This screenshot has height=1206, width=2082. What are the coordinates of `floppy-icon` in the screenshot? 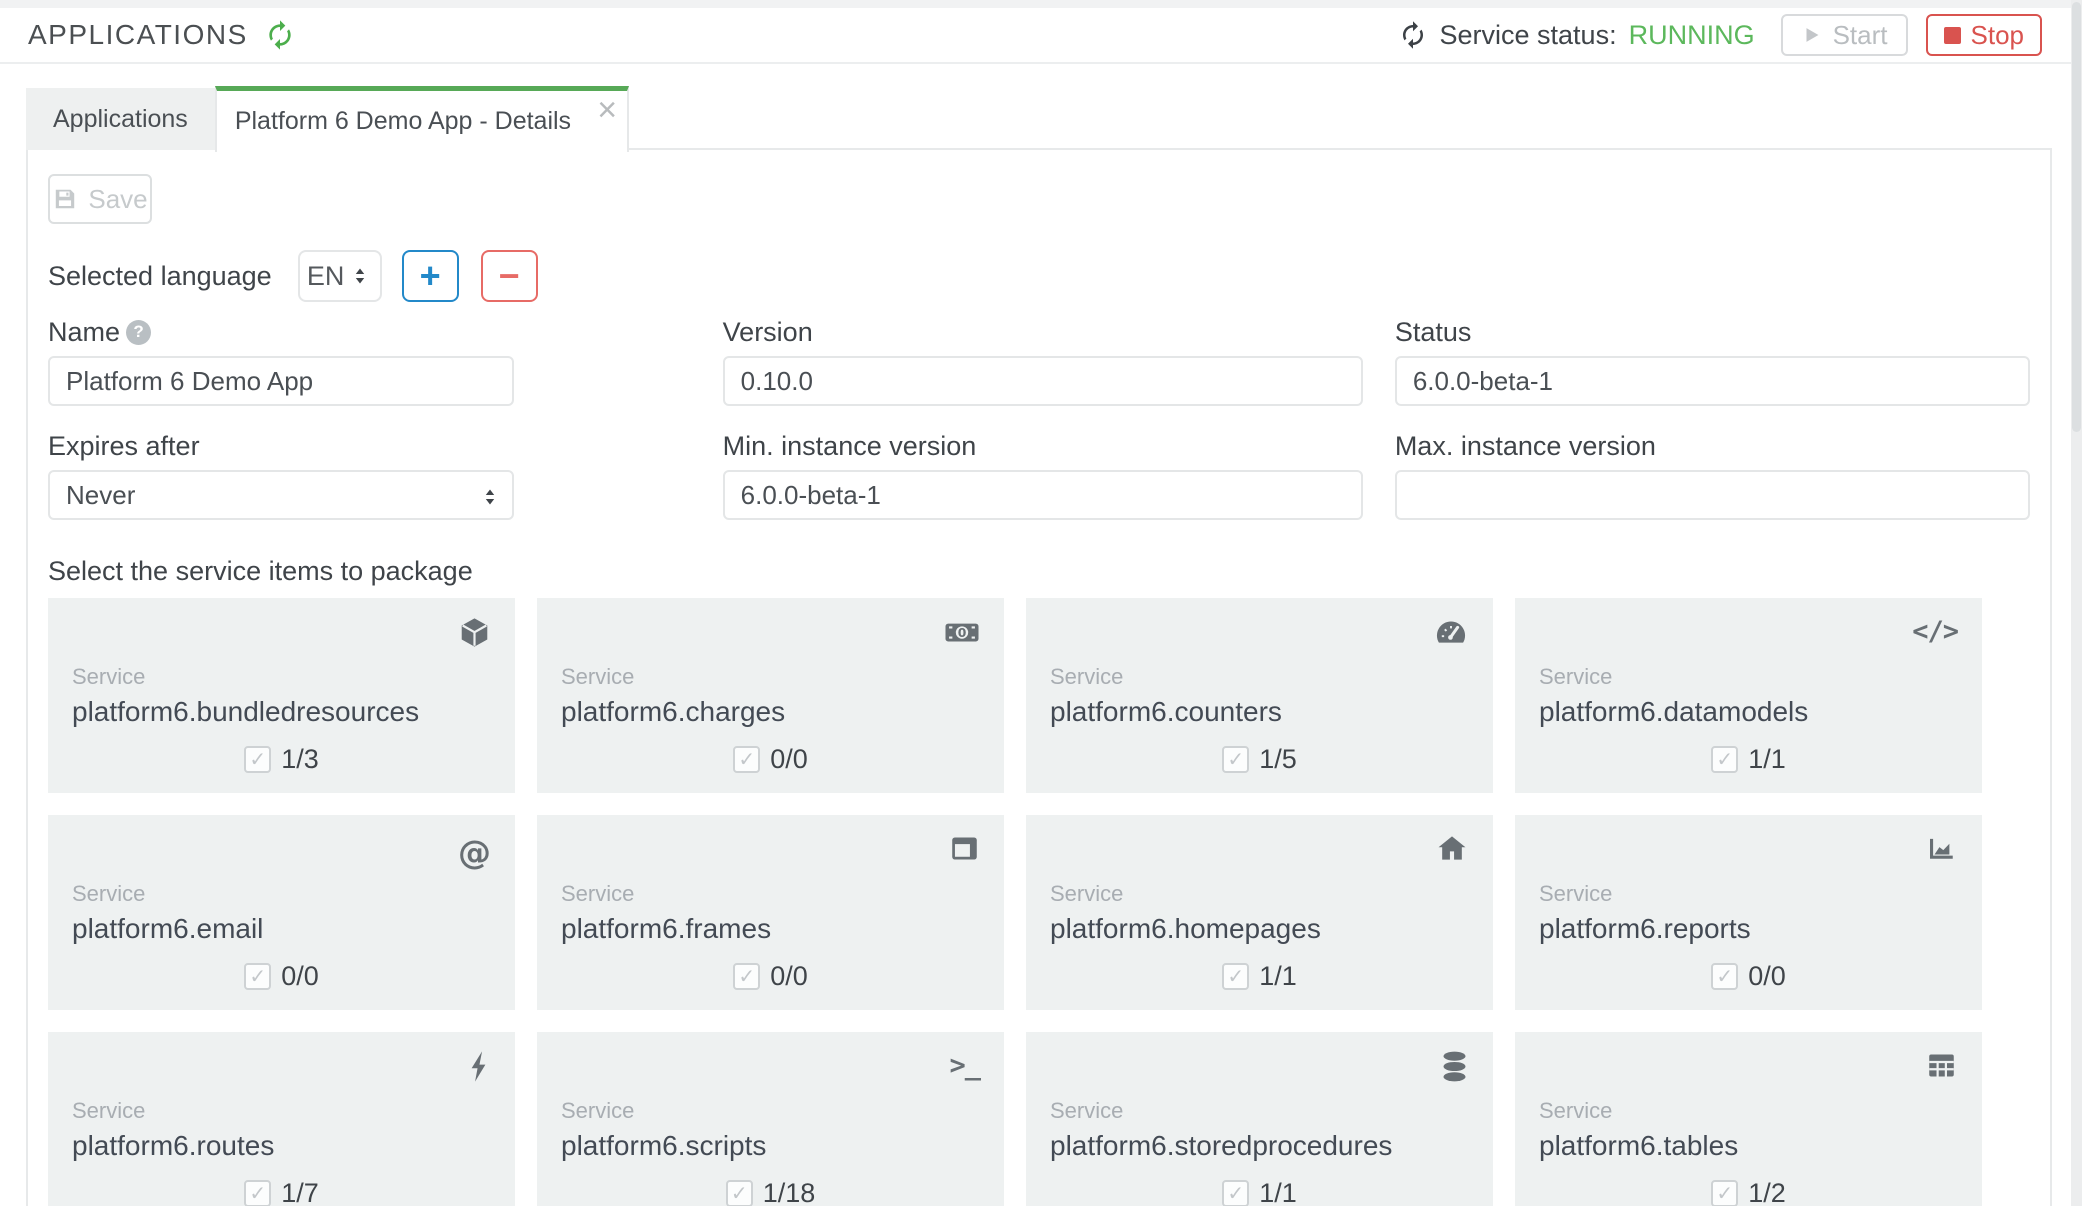 It's located at (65, 199).